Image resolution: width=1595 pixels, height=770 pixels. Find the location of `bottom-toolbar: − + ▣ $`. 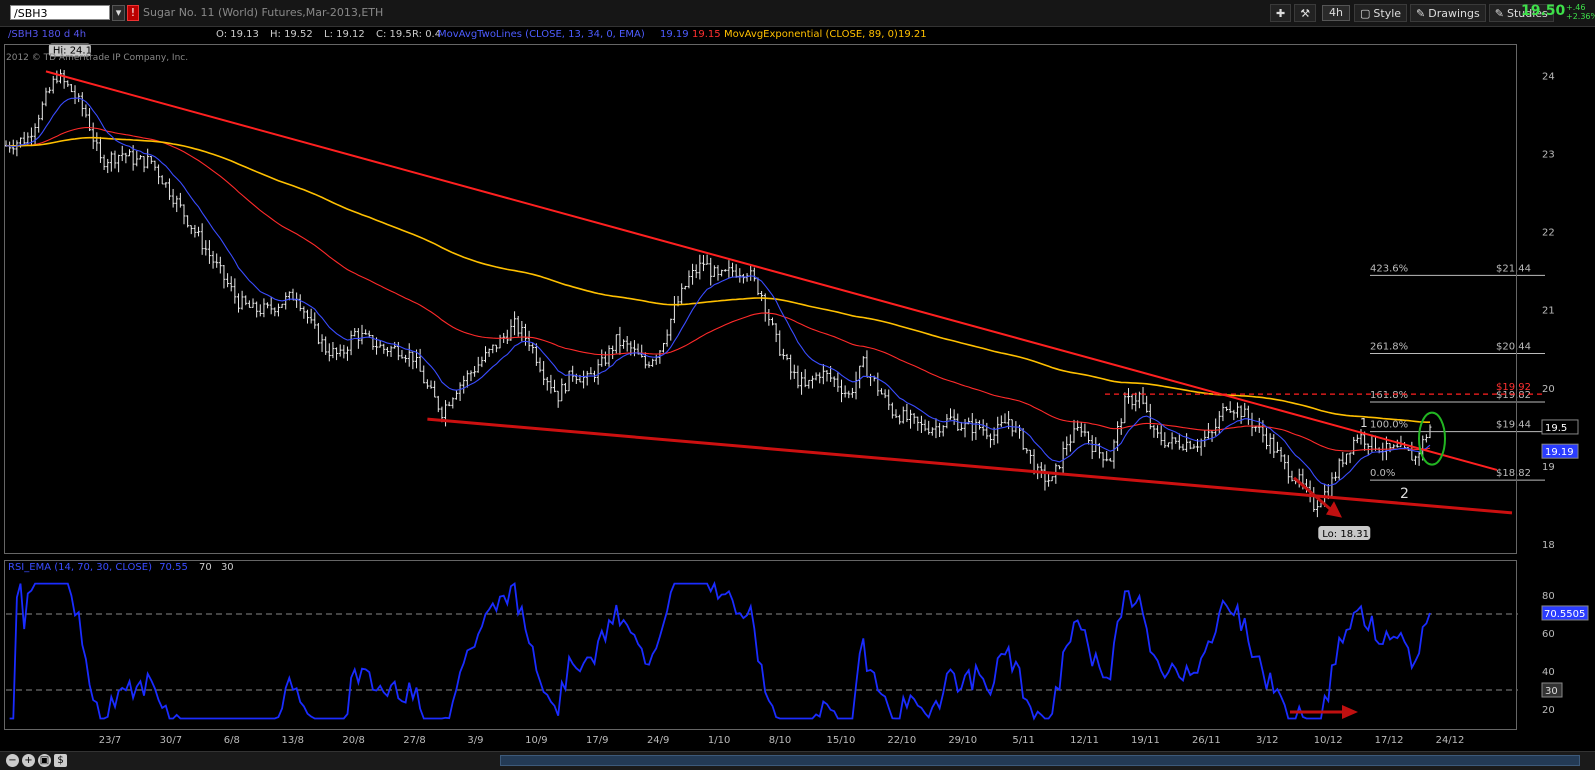

bottom-toolbar: − + ▣ $ is located at coordinates (797, 760).